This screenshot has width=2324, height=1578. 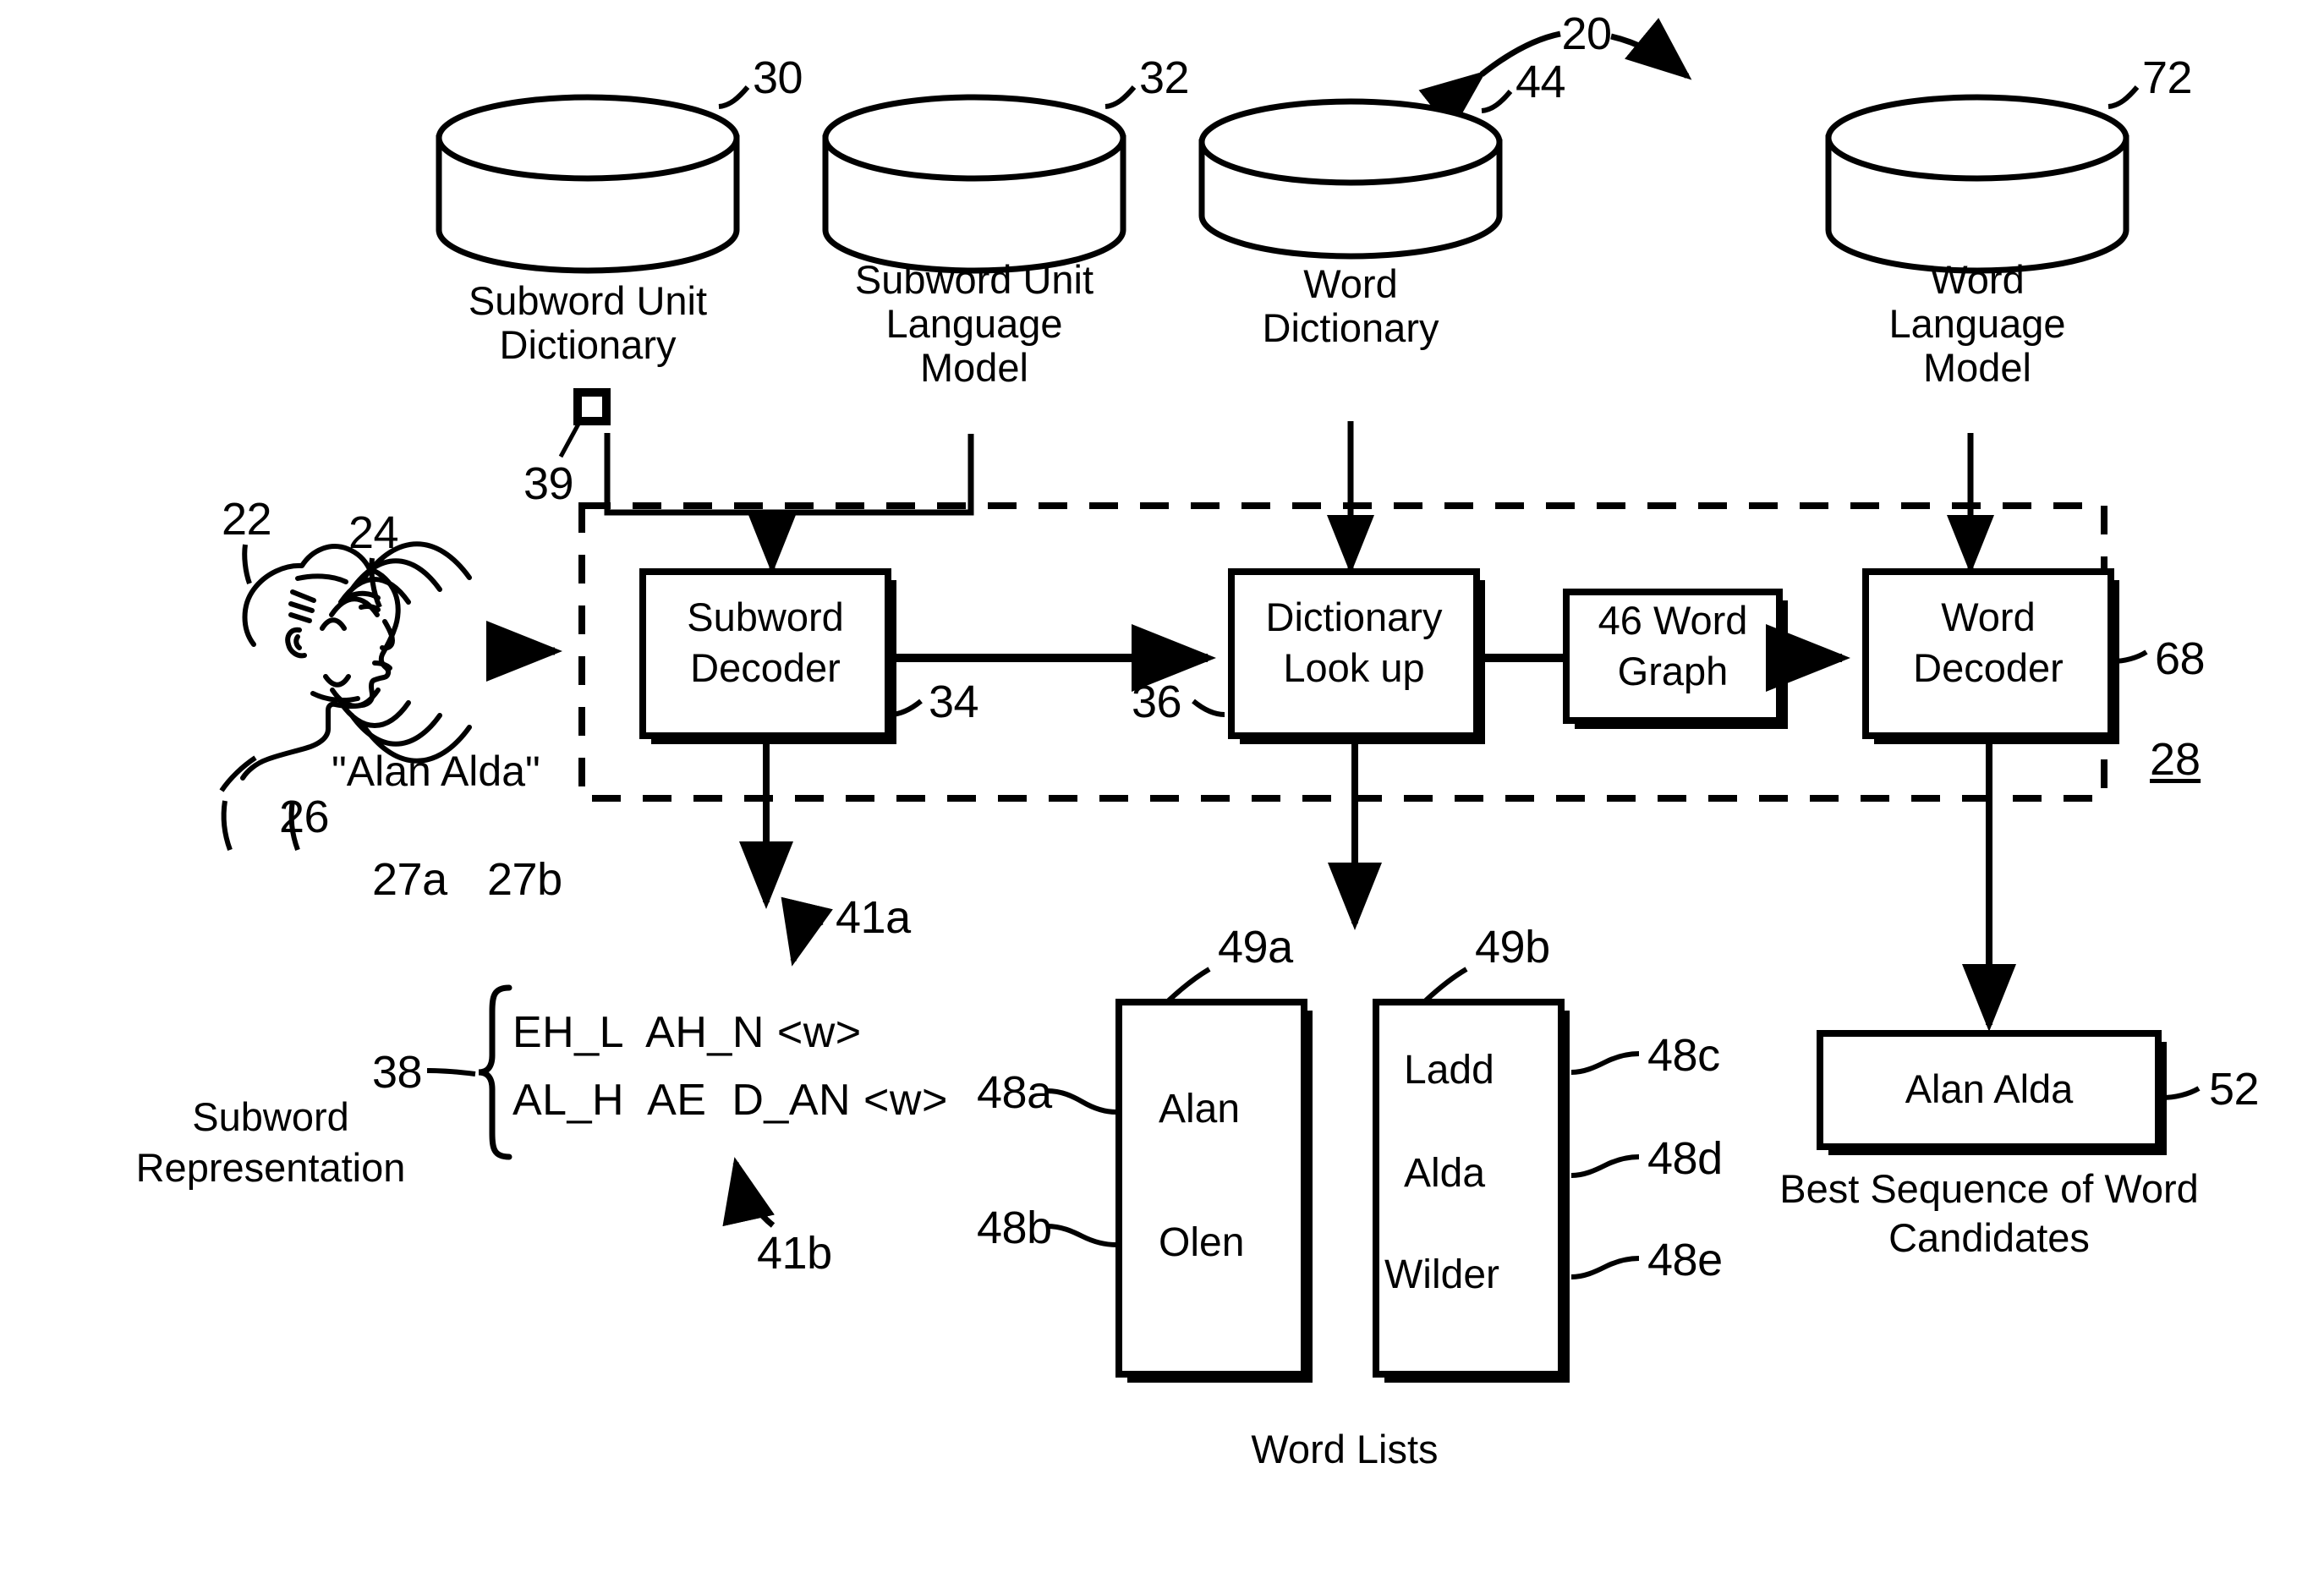 What do you see at coordinates (1354, 667) in the screenshot?
I see `block-dictionary-lookup-line-2: Look up` at bounding box center [1354, 667].